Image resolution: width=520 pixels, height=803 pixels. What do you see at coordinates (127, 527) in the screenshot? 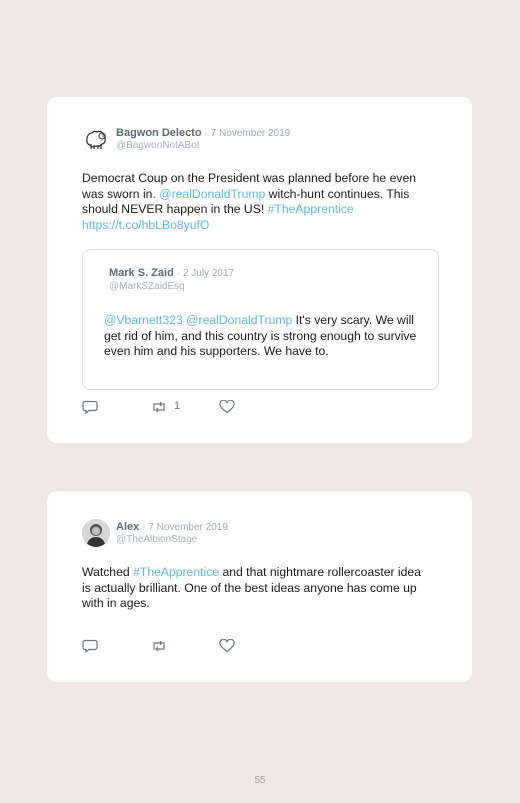
I see `author-name: Alex` at bounding box center [127, 527].